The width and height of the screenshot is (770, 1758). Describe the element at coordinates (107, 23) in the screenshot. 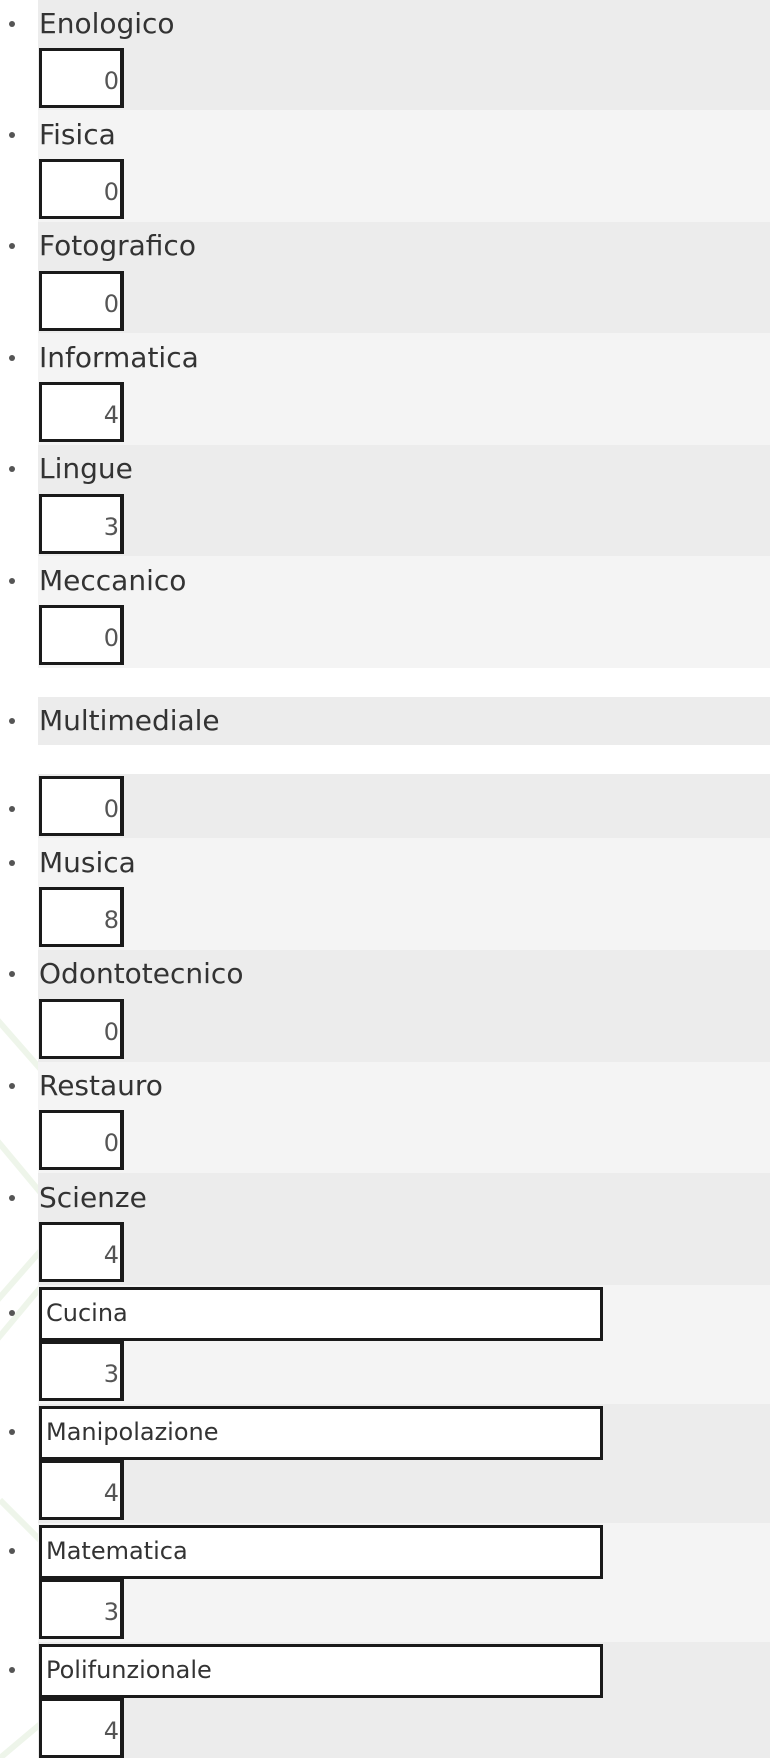

I see `item-label: Enologico` at that location.